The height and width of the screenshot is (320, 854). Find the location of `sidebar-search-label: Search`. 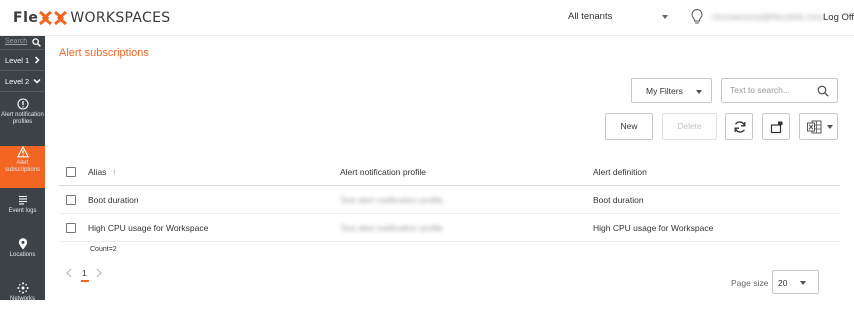

sidebar-search-label: Search is located at coordinates (16, 41).